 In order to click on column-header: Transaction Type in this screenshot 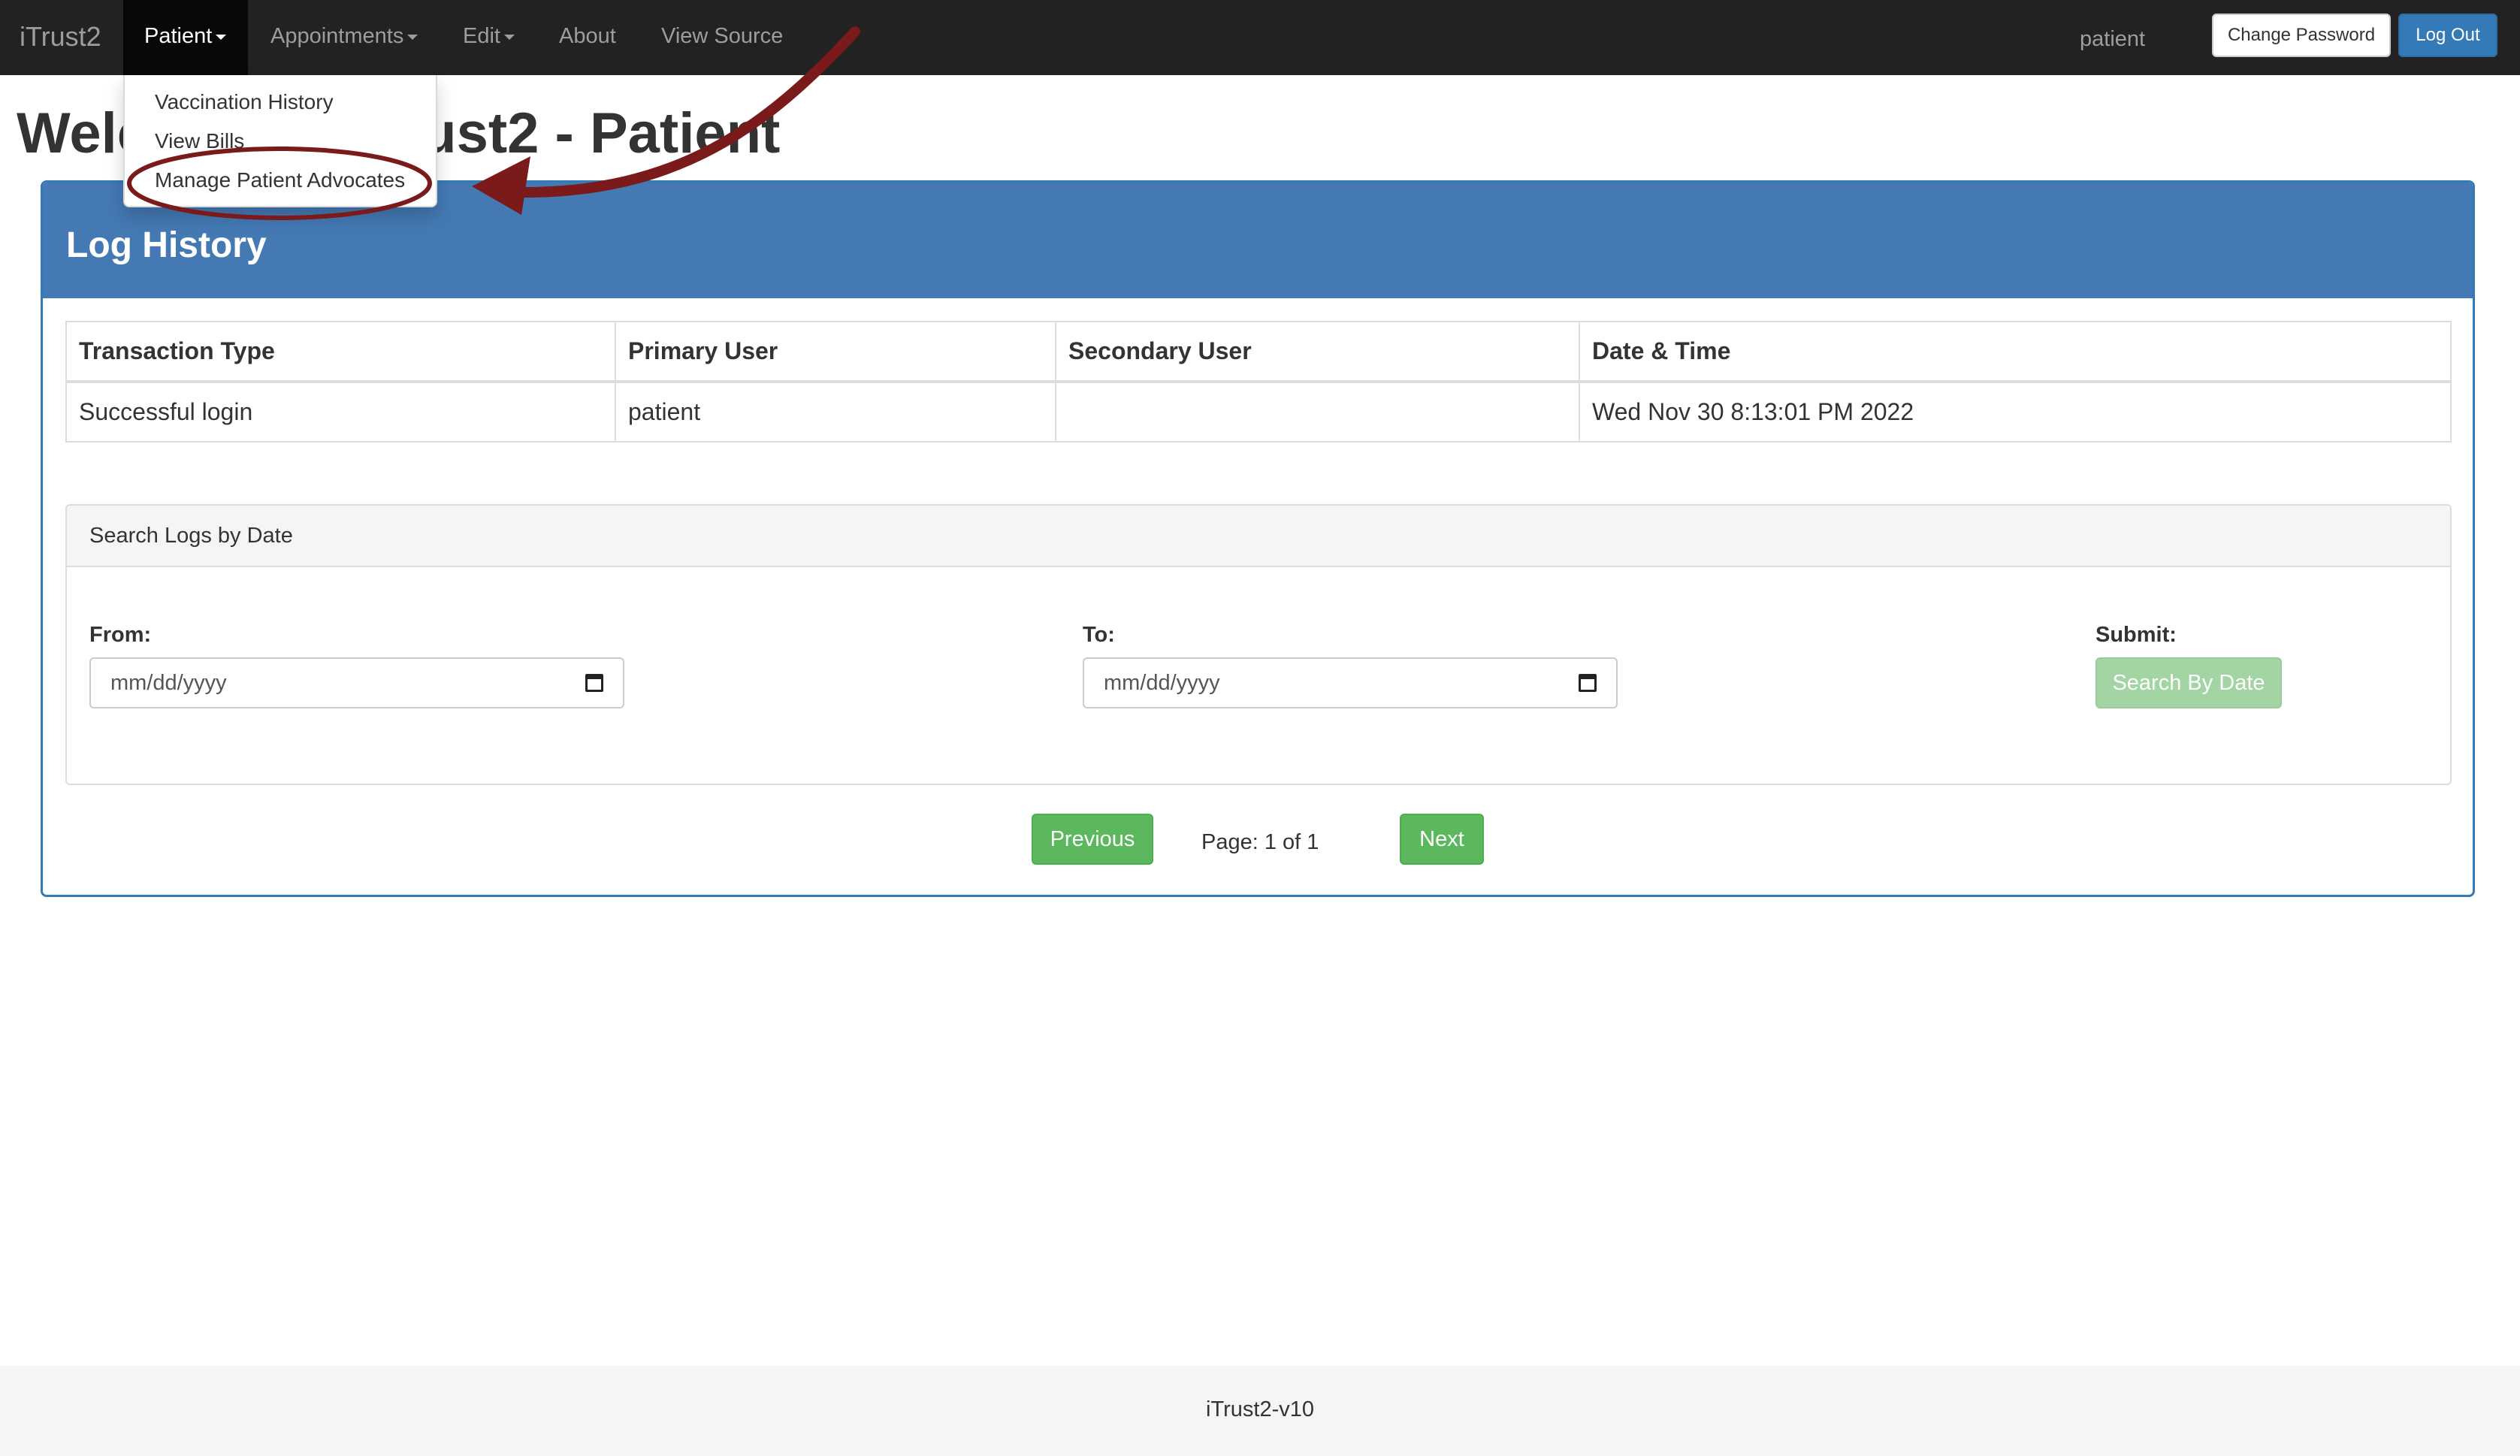, I will do `click(340, 352)`.